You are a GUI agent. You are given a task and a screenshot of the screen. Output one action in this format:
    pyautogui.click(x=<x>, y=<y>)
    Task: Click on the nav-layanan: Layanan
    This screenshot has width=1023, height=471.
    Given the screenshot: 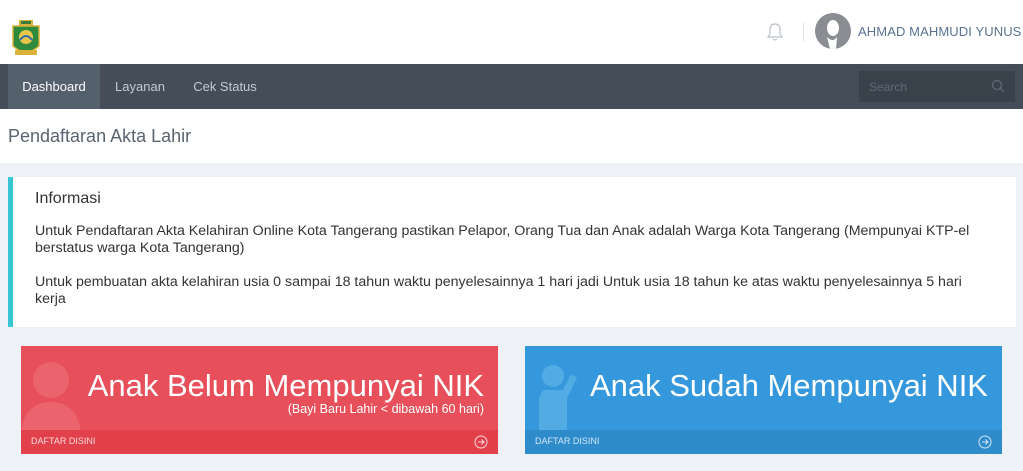 What is the action you would take?
    pyautogui.click(x=140, y=86)
    